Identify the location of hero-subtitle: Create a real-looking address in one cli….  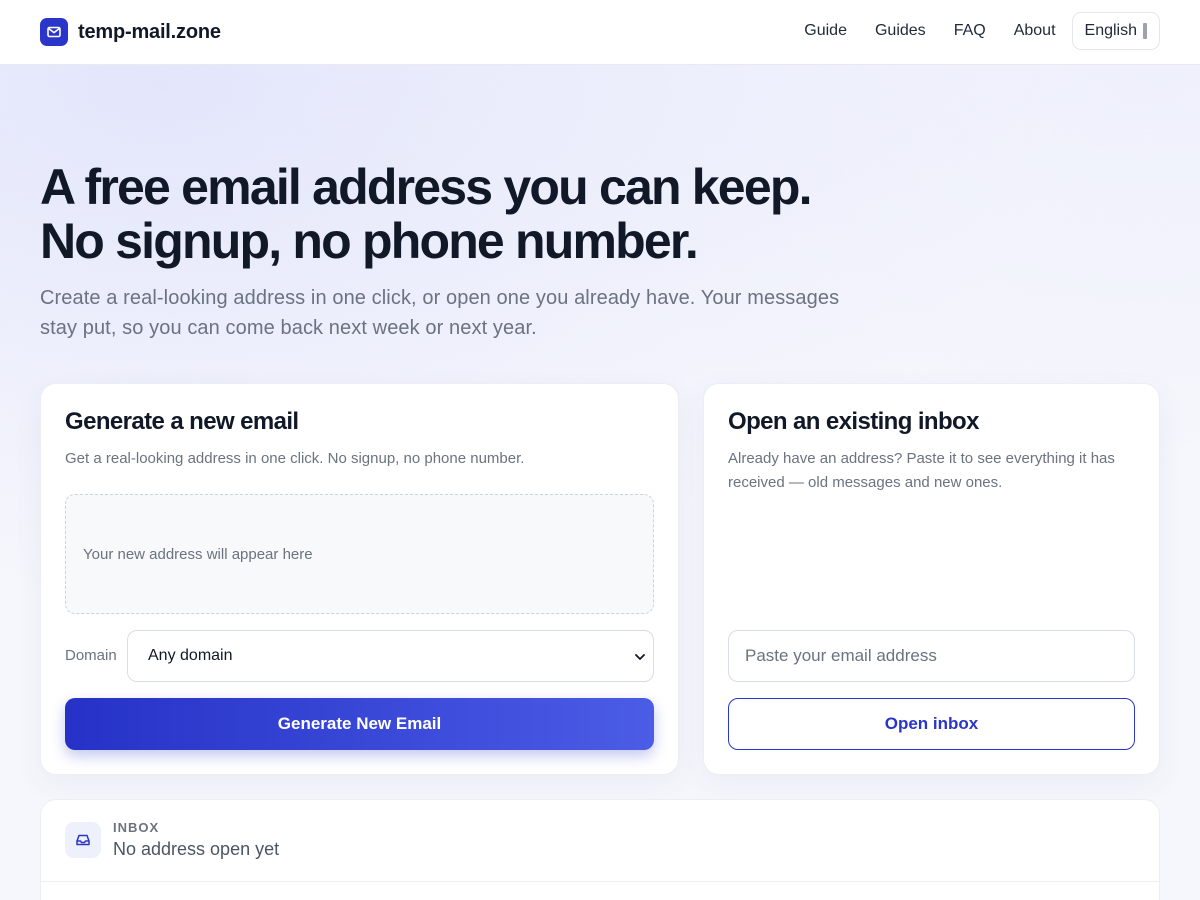
(440, 313).